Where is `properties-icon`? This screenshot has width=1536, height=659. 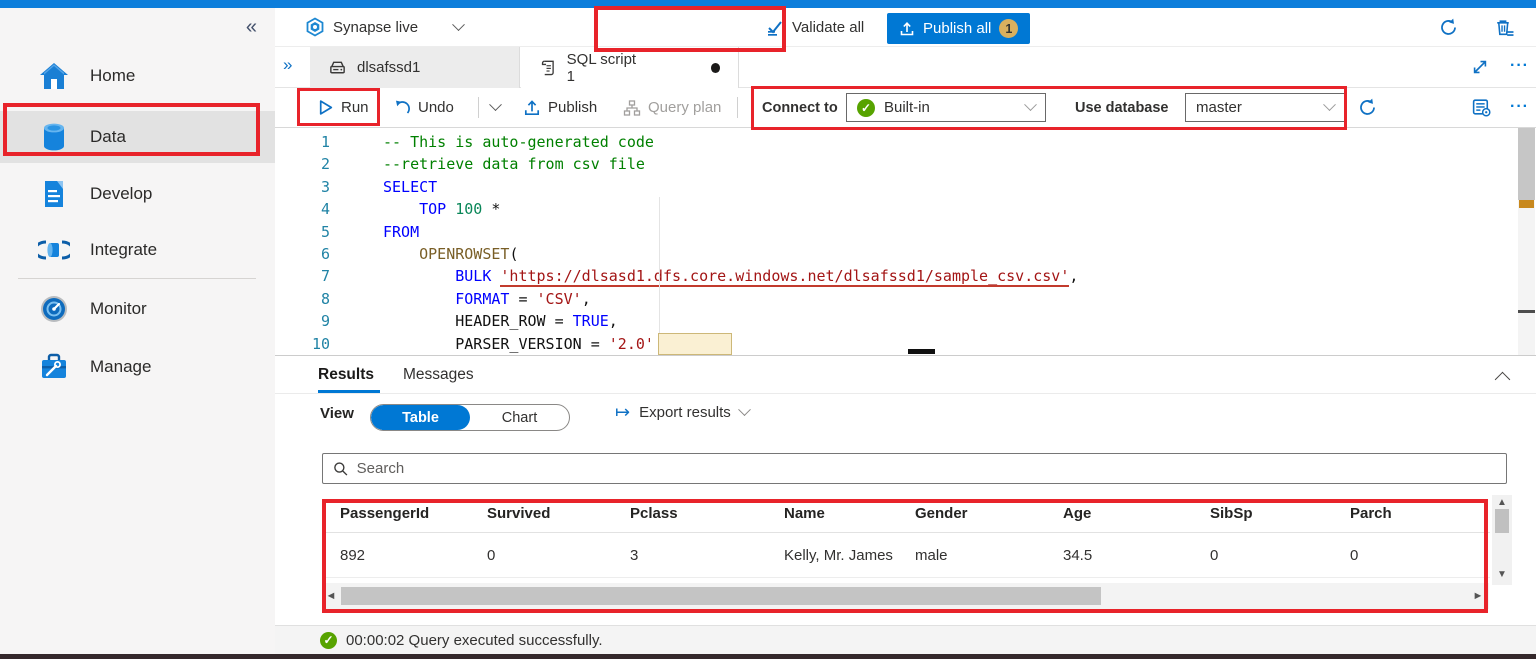
properties-icon is located at coordinates (1481, 108).